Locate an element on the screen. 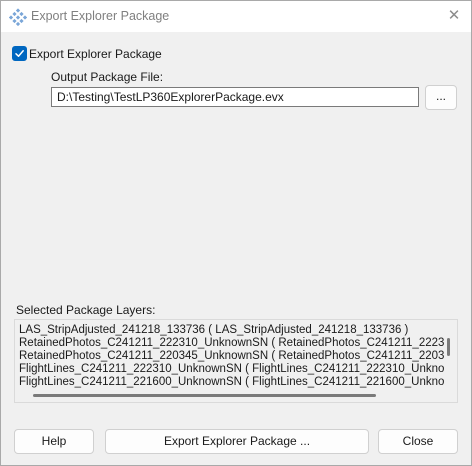  export-package-checkbox-label: Export Explorer Package is located at coordinates (95, 54).